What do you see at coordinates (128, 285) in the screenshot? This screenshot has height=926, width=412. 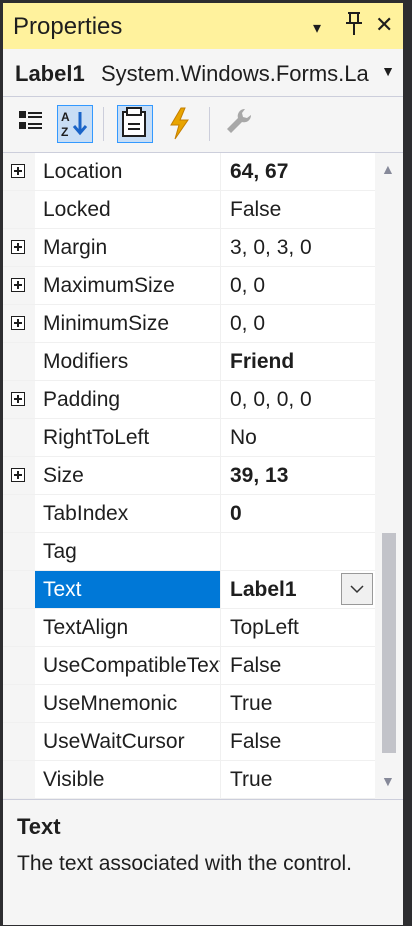 I see `property-name: MaximumSize` at bounding box center [128, 285].